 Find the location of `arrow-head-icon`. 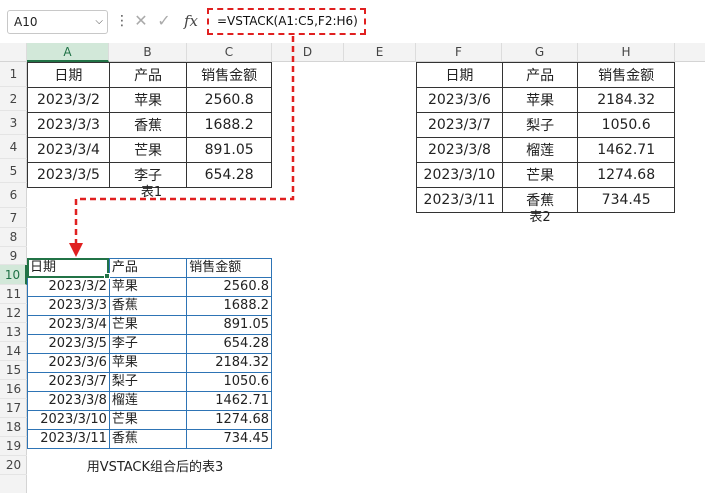

arrow-head-icon is located at coordinates (76, 250).